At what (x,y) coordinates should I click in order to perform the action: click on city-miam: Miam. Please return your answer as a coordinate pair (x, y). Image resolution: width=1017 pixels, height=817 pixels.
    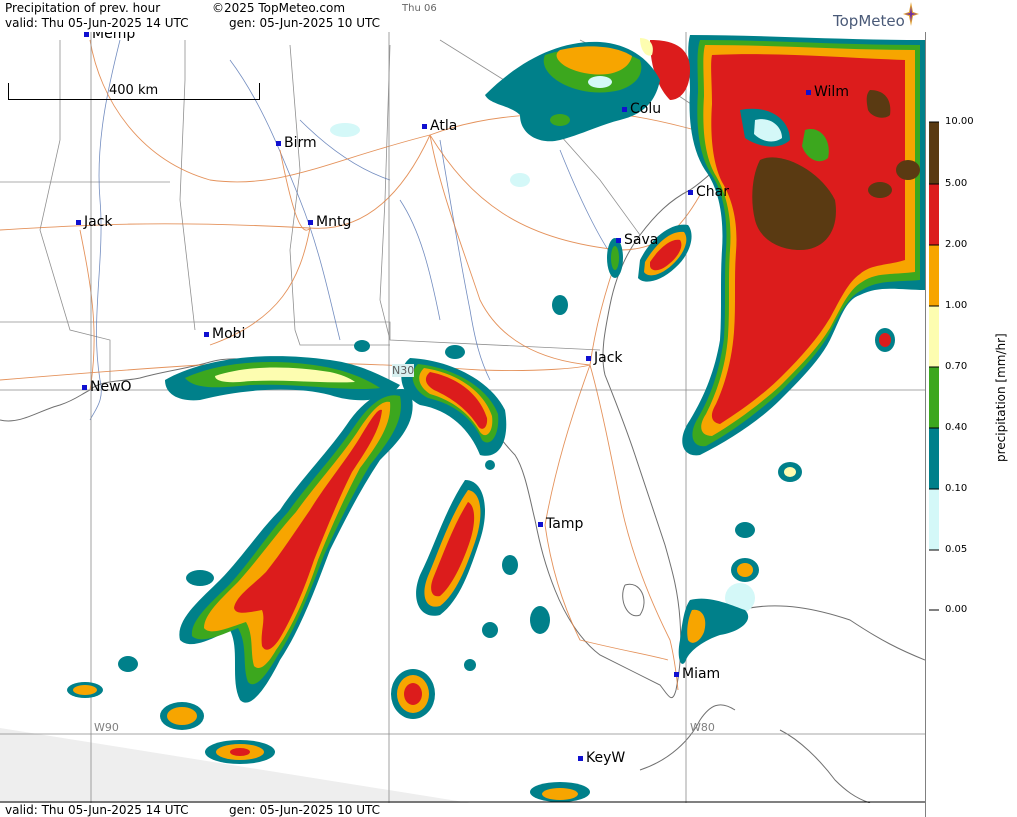
    Looking at the image, I should click on (697, 674).